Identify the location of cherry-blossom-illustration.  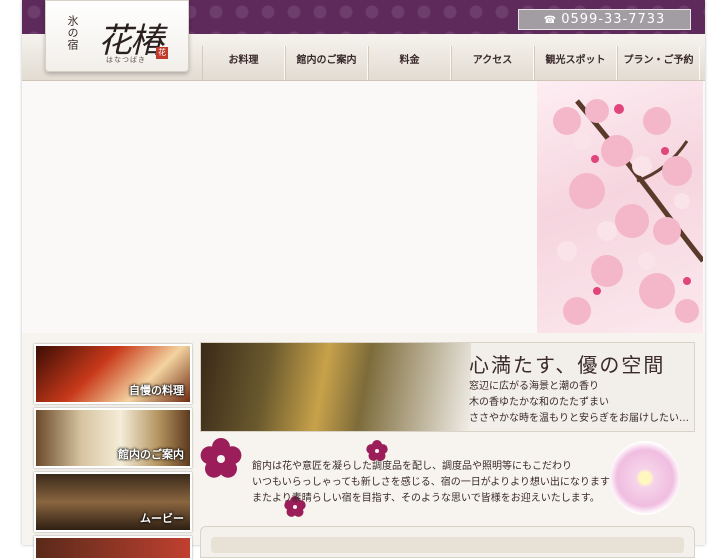
(628, 212).